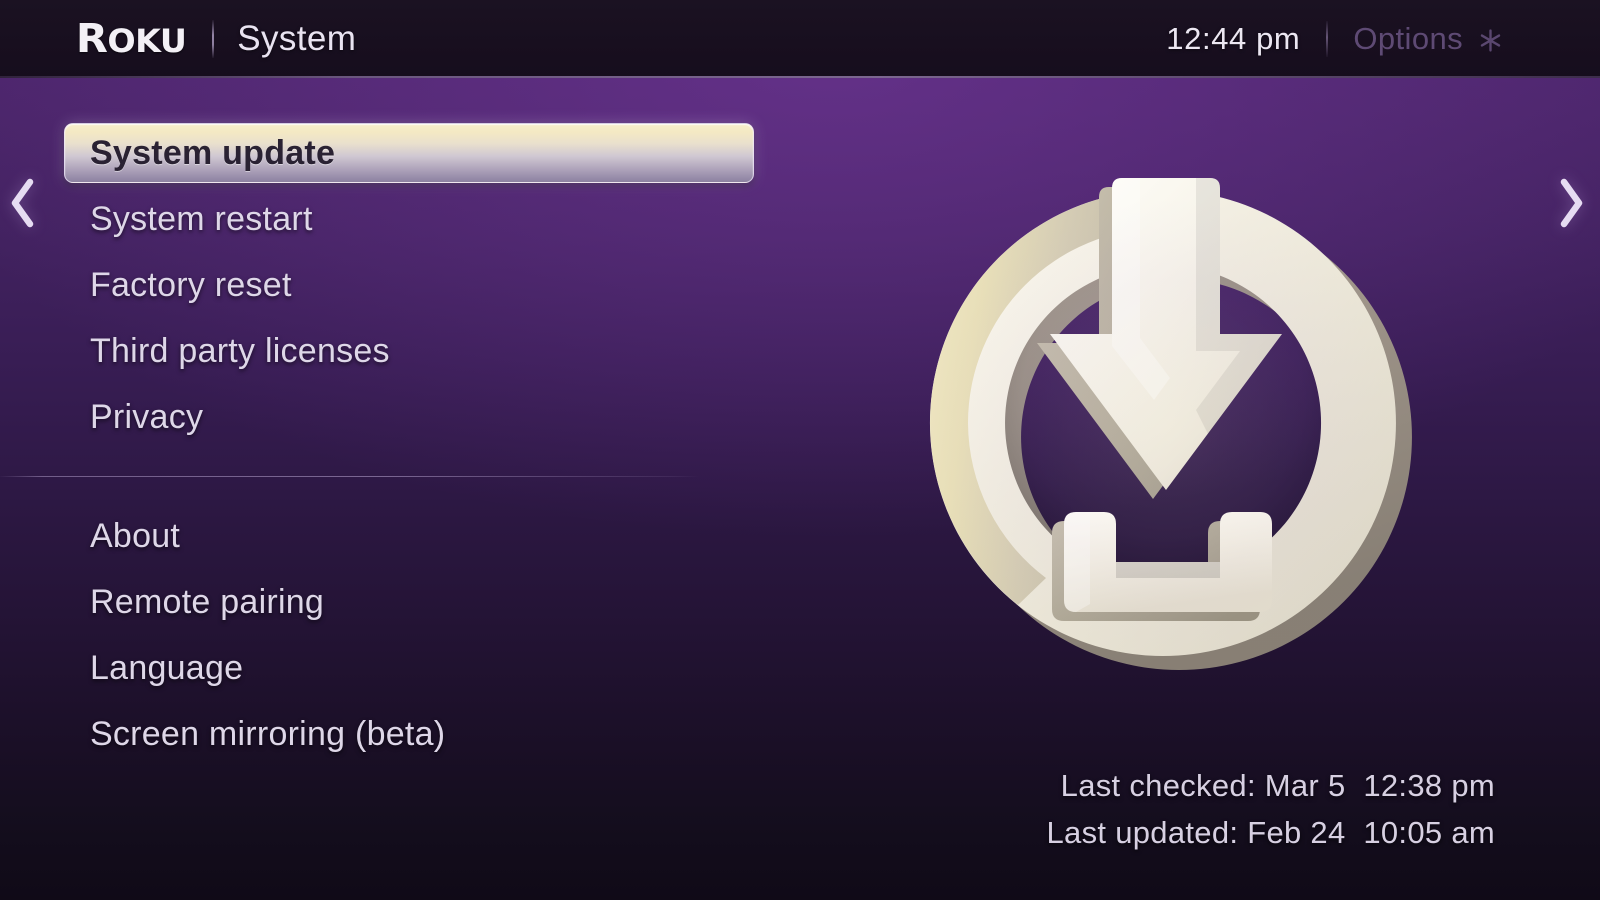 This screenshot has height=900, width=1600. What do you see at coordinates (1335, 39) in the screenshot?
I see `header-right-group: 12:44 pm Options` at bounding box center [1335, 39].